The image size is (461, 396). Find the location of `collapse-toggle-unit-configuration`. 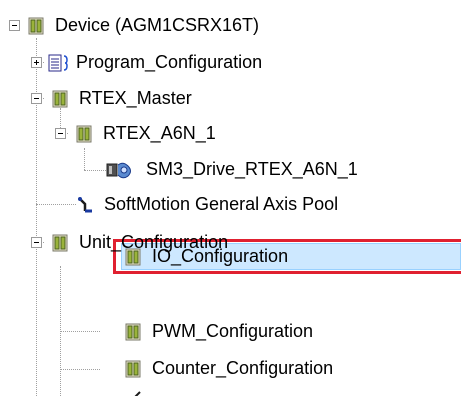

collapse-toggle-unit-configuration is located at coordinates (36, 242).